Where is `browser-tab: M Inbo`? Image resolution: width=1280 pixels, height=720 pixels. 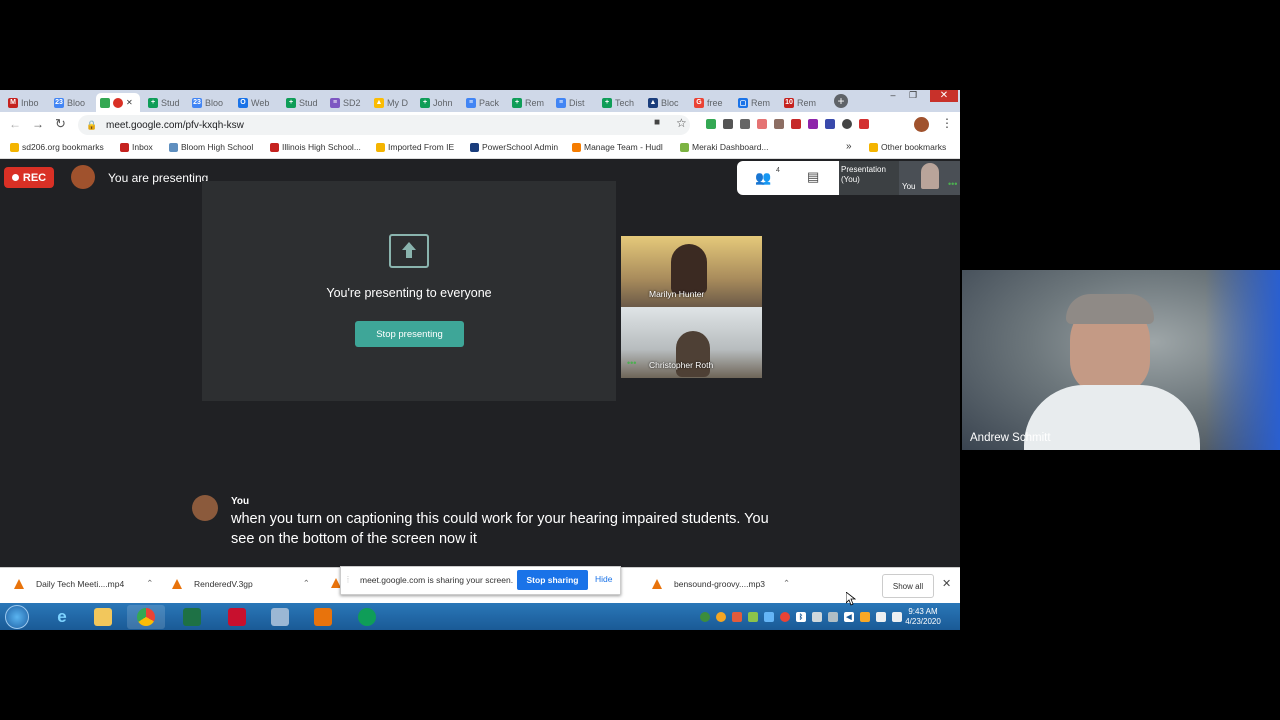 browser-tab: M Inbo is located at coordinates (26, 102).